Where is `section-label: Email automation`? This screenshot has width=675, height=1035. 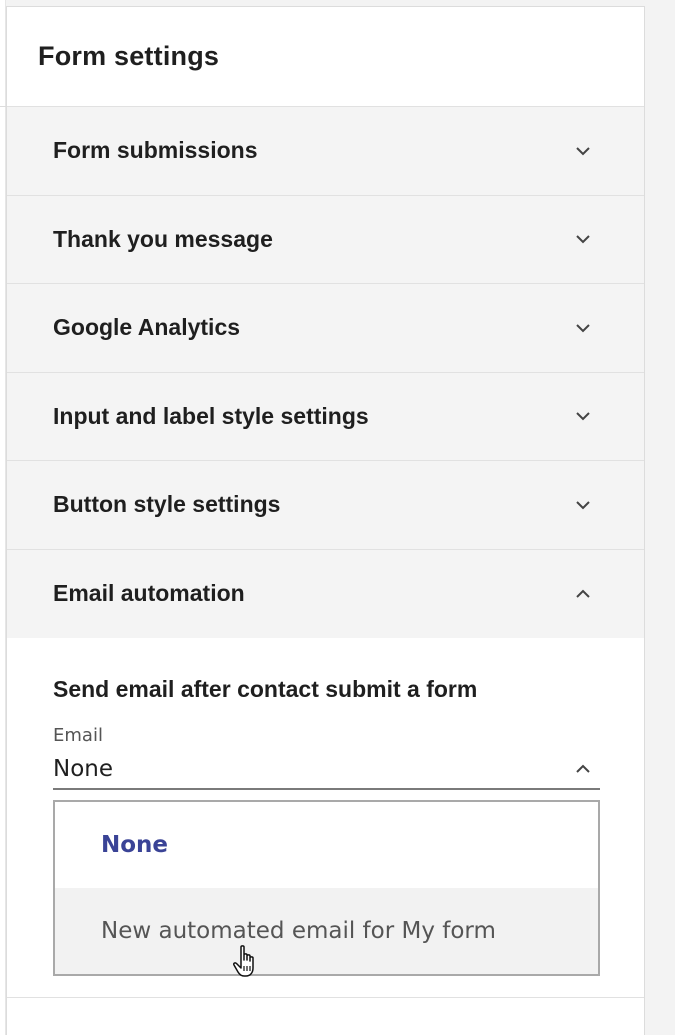 section-label: Email automation is located at coordinates (149, 593).